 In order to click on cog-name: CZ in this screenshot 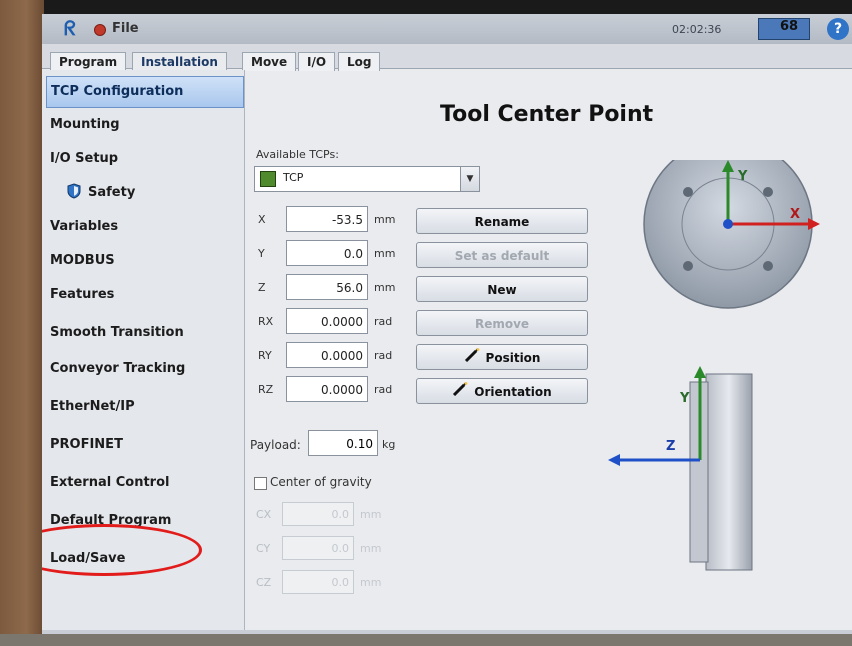, I will do `click(264, 582)`.